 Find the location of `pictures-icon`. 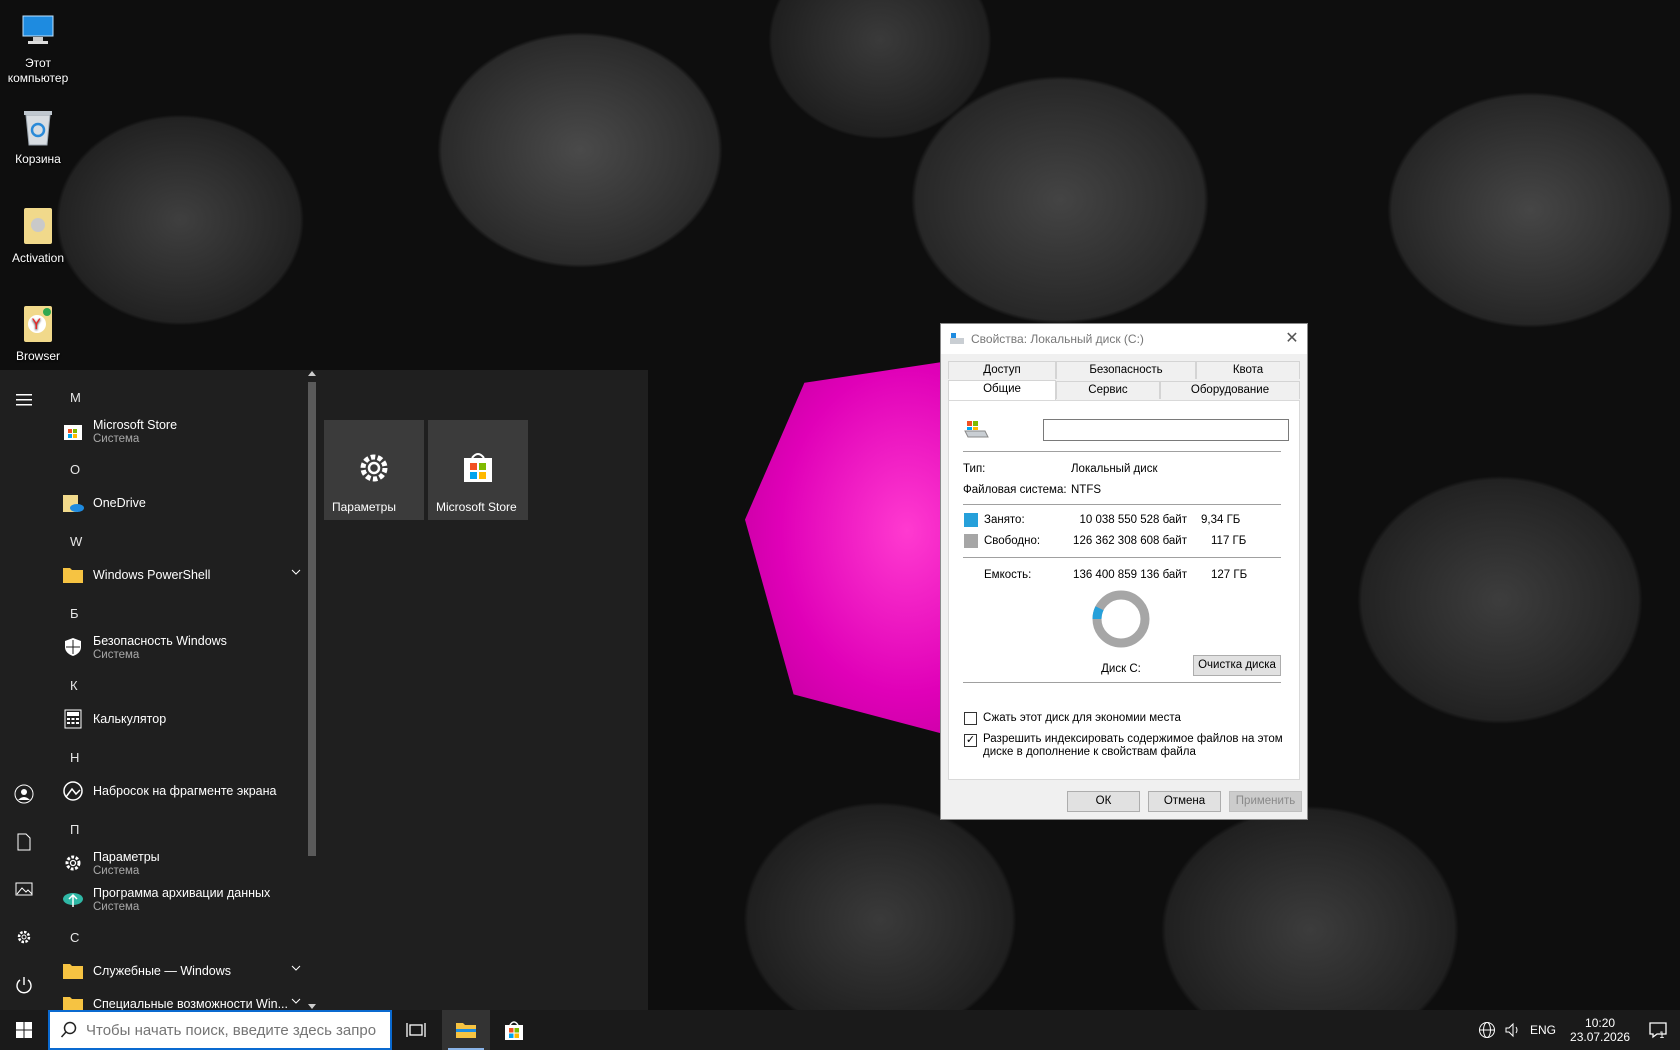

pictures-icon is located at coordinates (24, 889).